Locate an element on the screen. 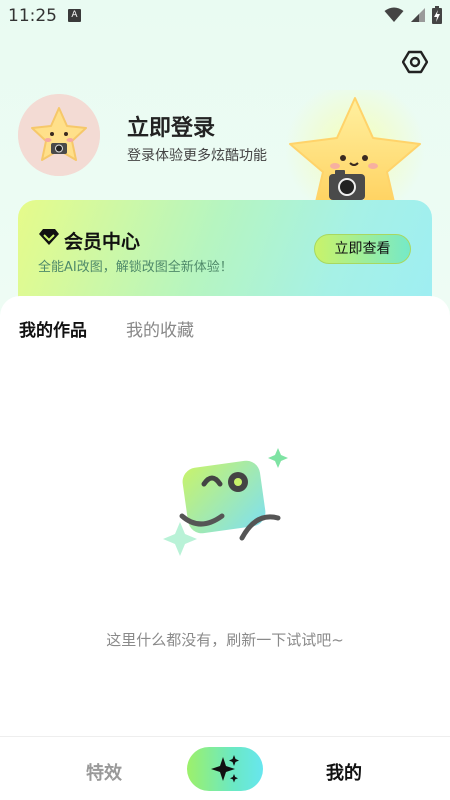 This screenshot has width=450, height=800. avatar is located at coordinates (59, 135).